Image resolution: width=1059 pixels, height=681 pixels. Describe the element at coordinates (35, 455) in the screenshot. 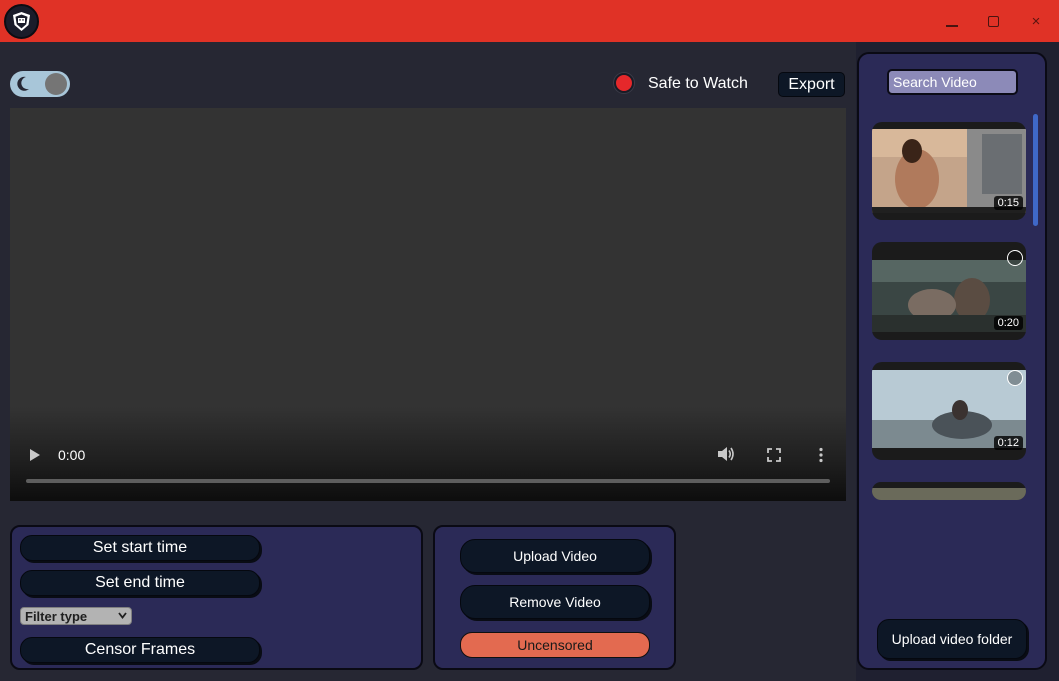

I see `play-icon` at that location.